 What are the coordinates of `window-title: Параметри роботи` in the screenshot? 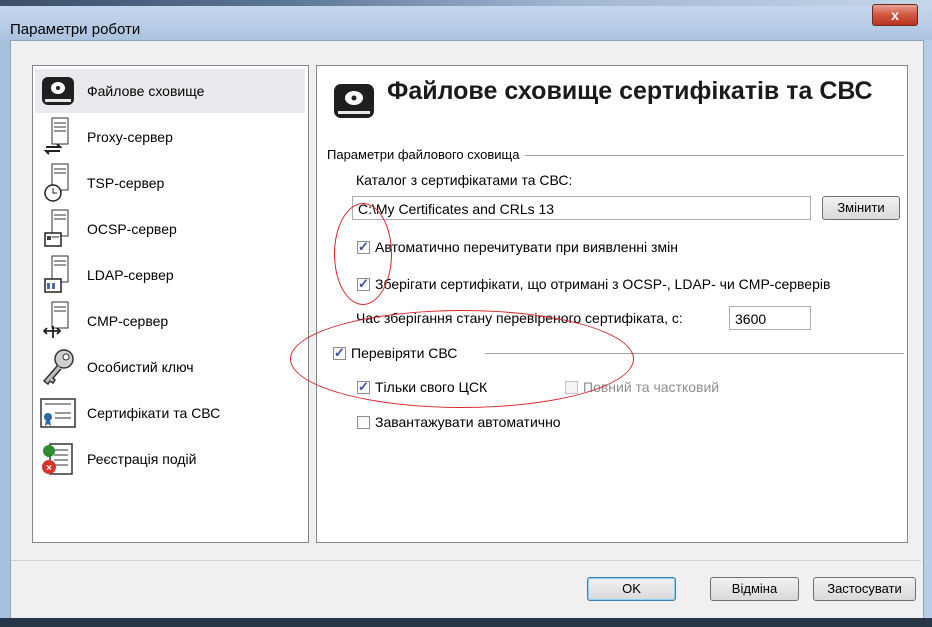 It's located at (75, 29).